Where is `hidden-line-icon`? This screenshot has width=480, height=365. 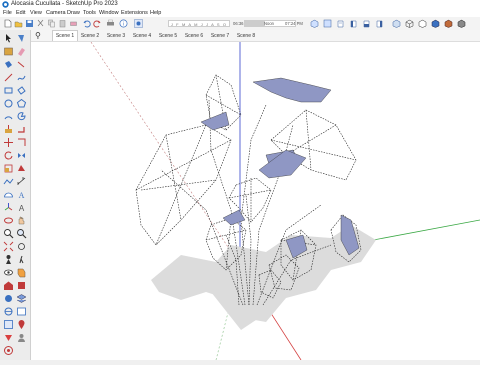
hidden-line-icon is located at coordinates (422, 23).